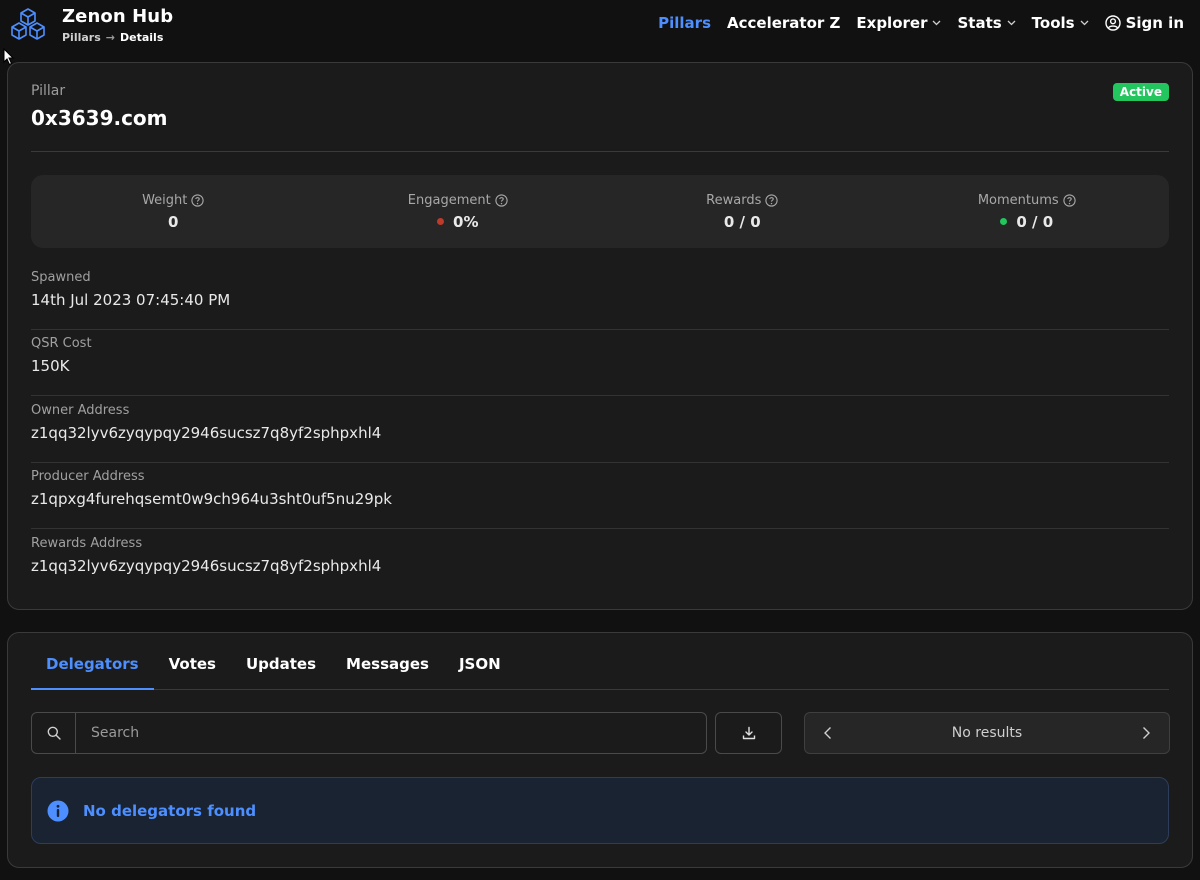  I want to click on stat-engagement-label: Engagement, so click(458, 200).